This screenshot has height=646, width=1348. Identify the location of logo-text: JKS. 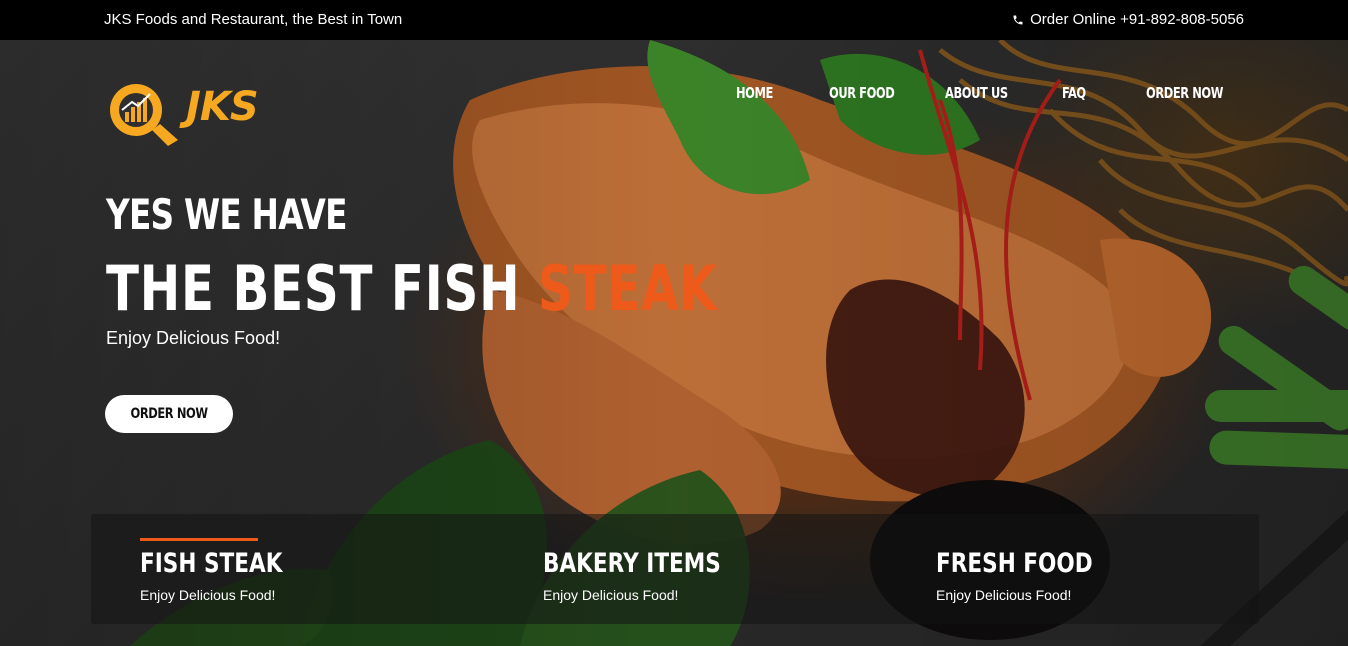
(222, 107).